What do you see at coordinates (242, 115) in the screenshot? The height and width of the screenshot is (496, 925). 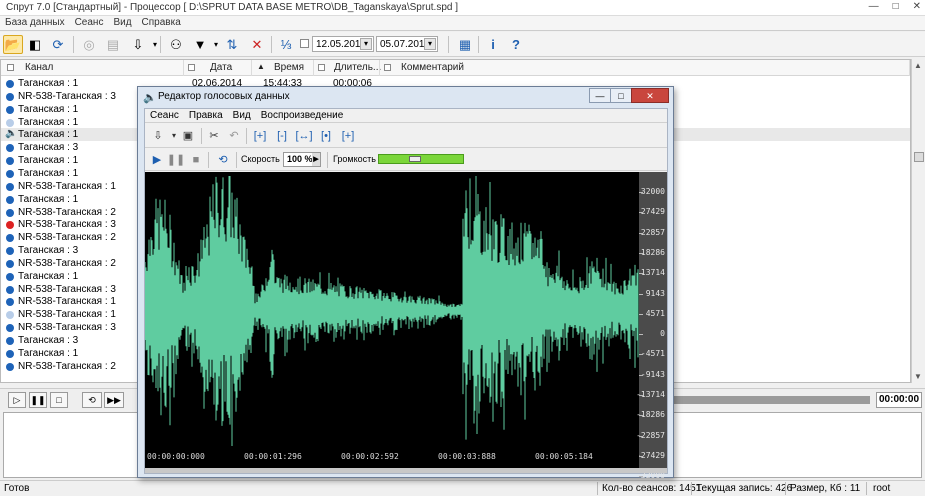 I see `editor-menu-view: Вид` at bounding box center [242, 115].